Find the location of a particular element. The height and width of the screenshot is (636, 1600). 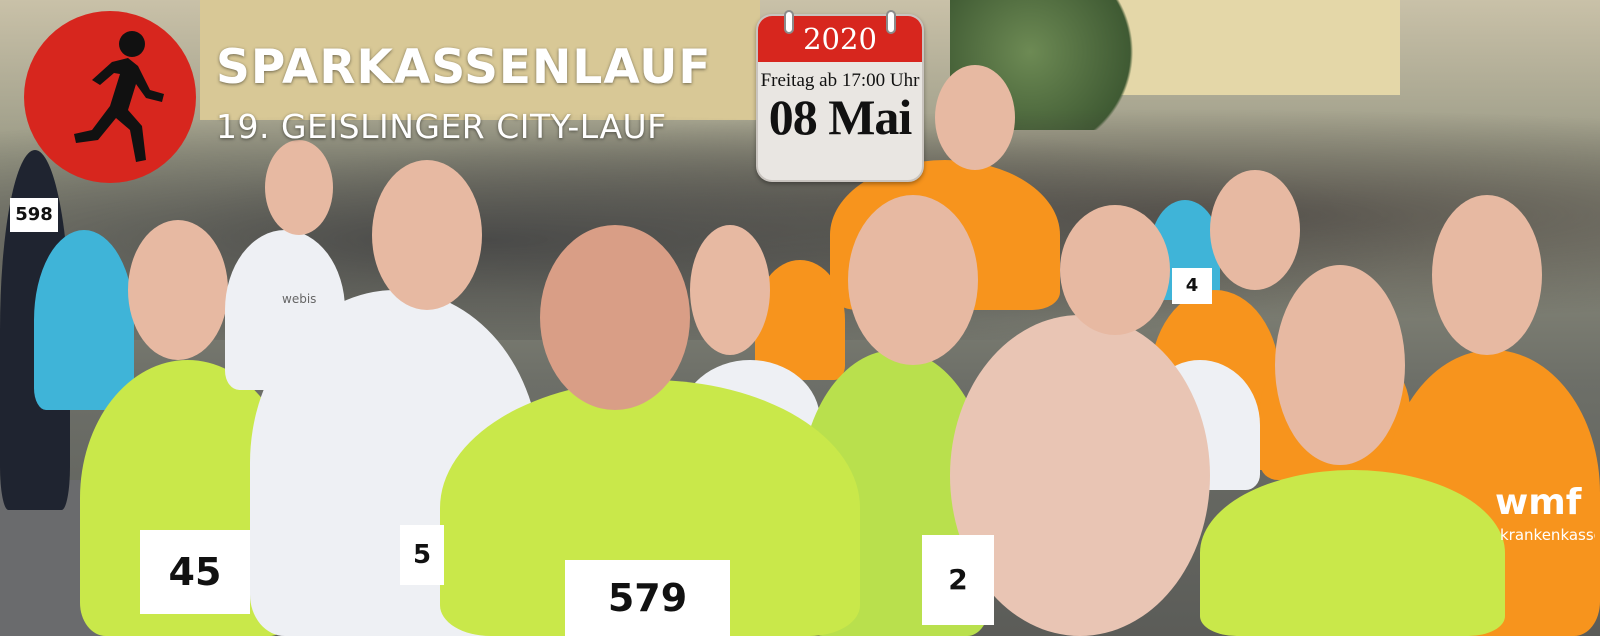

start-bib: 4 is located at coordinates (1192, 286).